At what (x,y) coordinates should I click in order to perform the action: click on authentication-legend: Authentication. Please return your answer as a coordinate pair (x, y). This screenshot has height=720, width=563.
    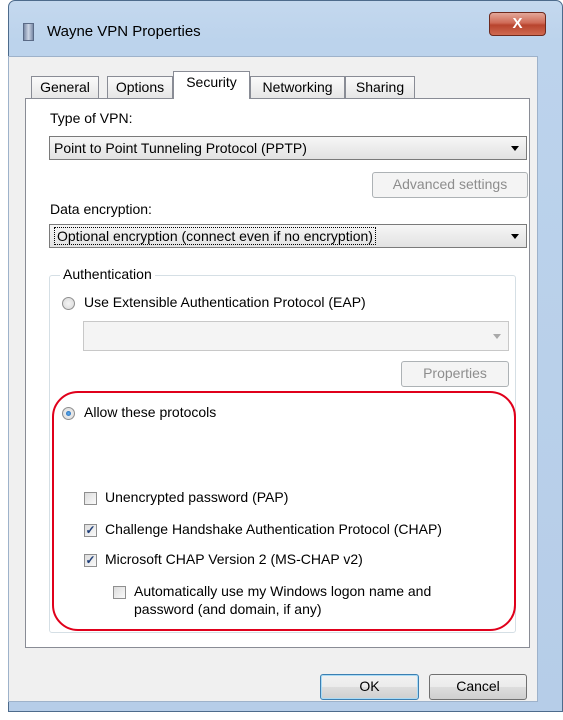
    Looking at the image, I should click on (107, 274).